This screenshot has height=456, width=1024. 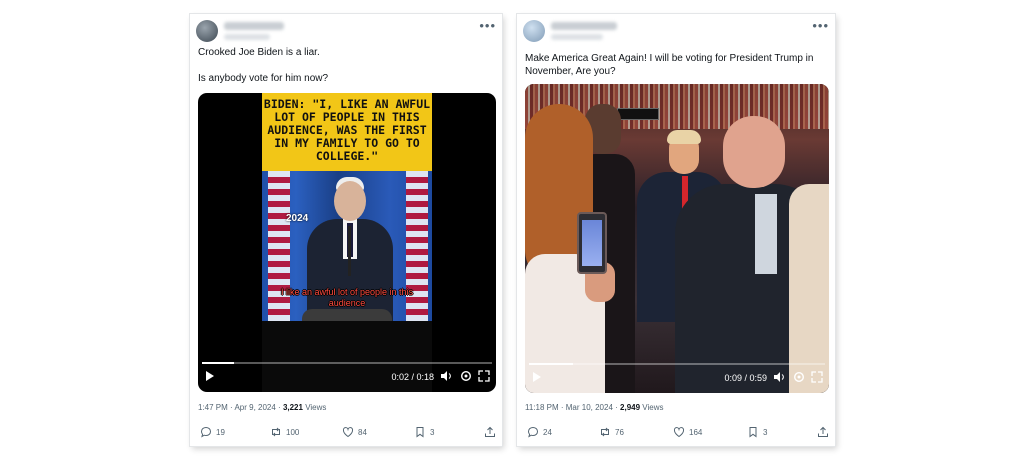 I want to click on retweet-count: 76, so click(x=619, y=432).